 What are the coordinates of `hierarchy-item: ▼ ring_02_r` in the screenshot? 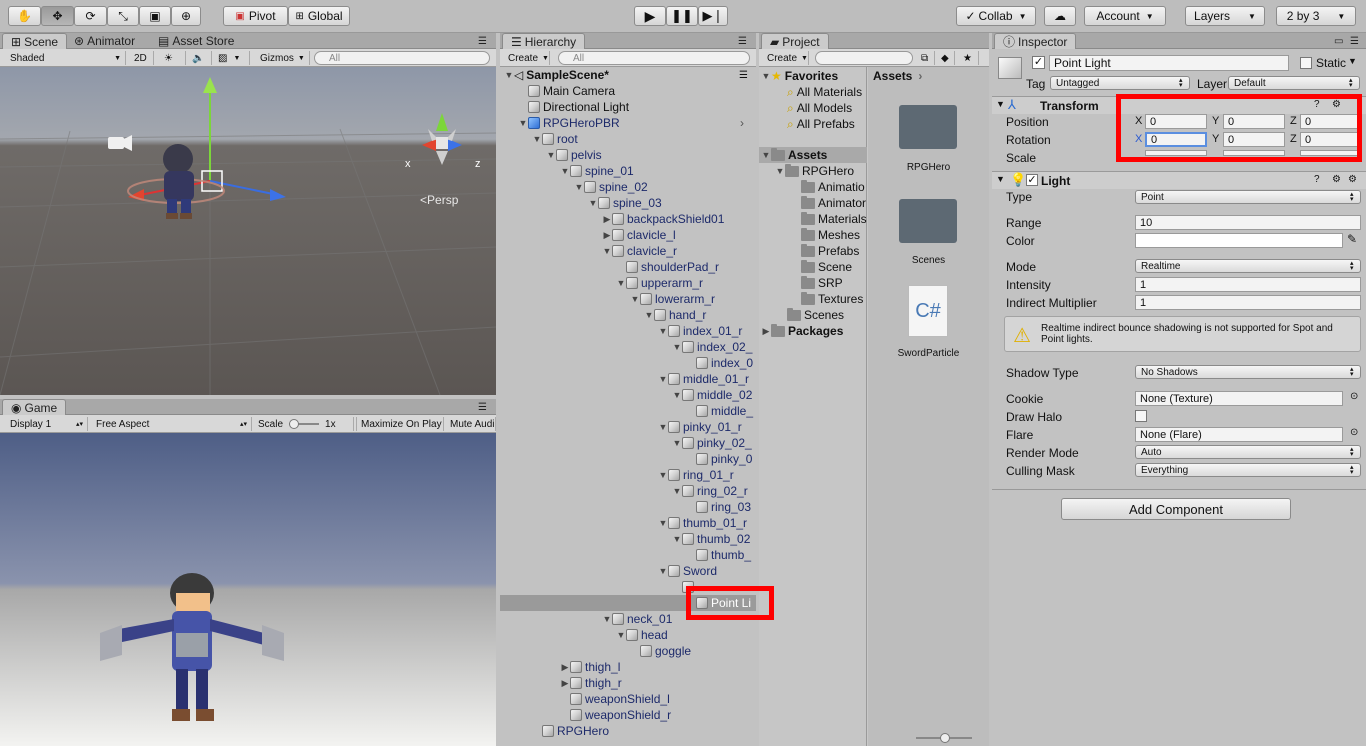 It's located at (710, 491).